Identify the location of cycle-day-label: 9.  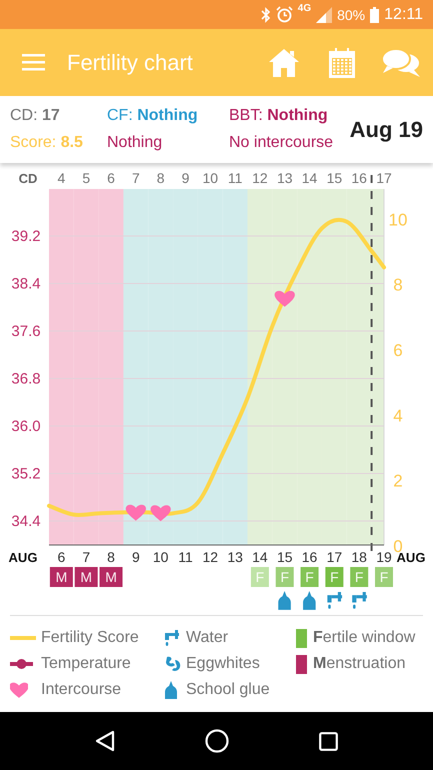
(186, 178).